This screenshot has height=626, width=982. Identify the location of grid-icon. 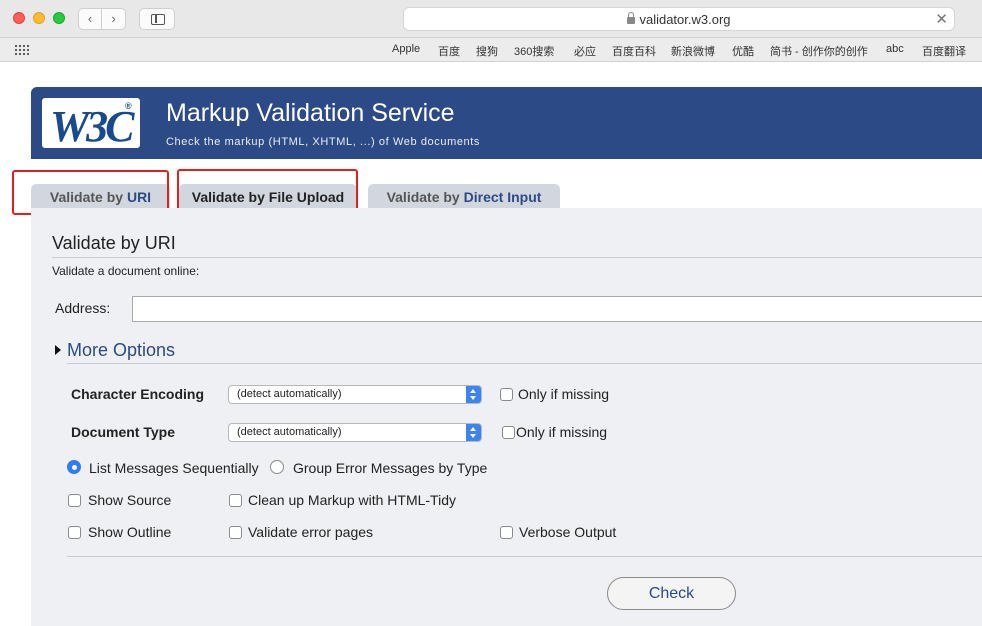
(22, 49).